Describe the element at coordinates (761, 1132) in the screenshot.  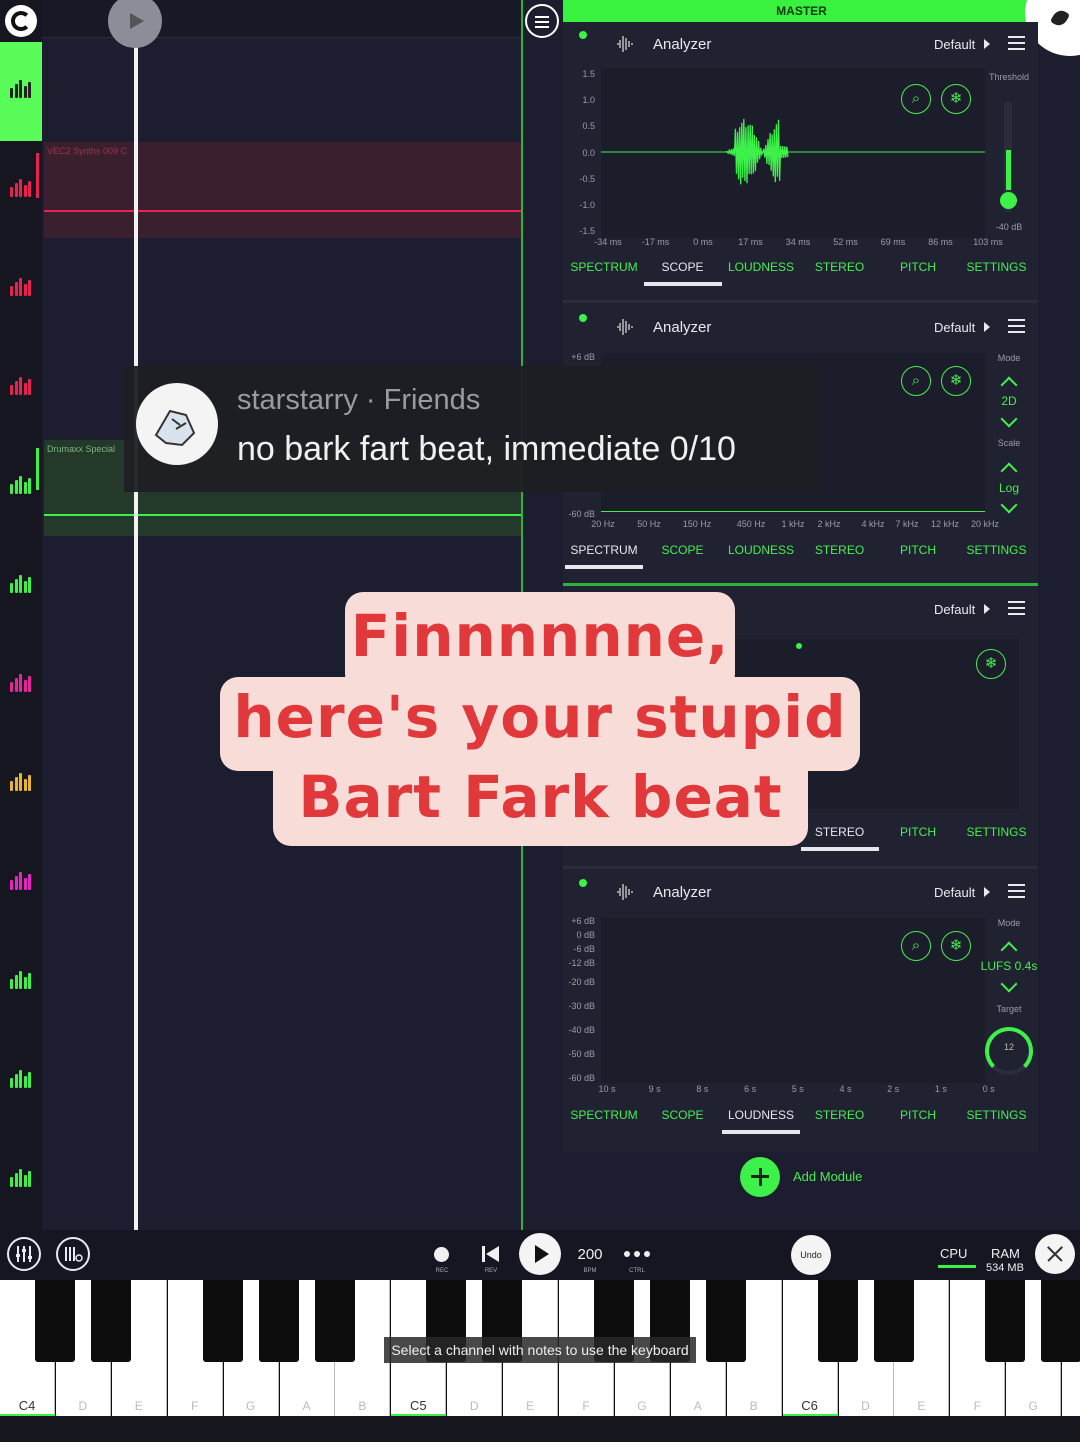
I see `tab-underline` at that location.